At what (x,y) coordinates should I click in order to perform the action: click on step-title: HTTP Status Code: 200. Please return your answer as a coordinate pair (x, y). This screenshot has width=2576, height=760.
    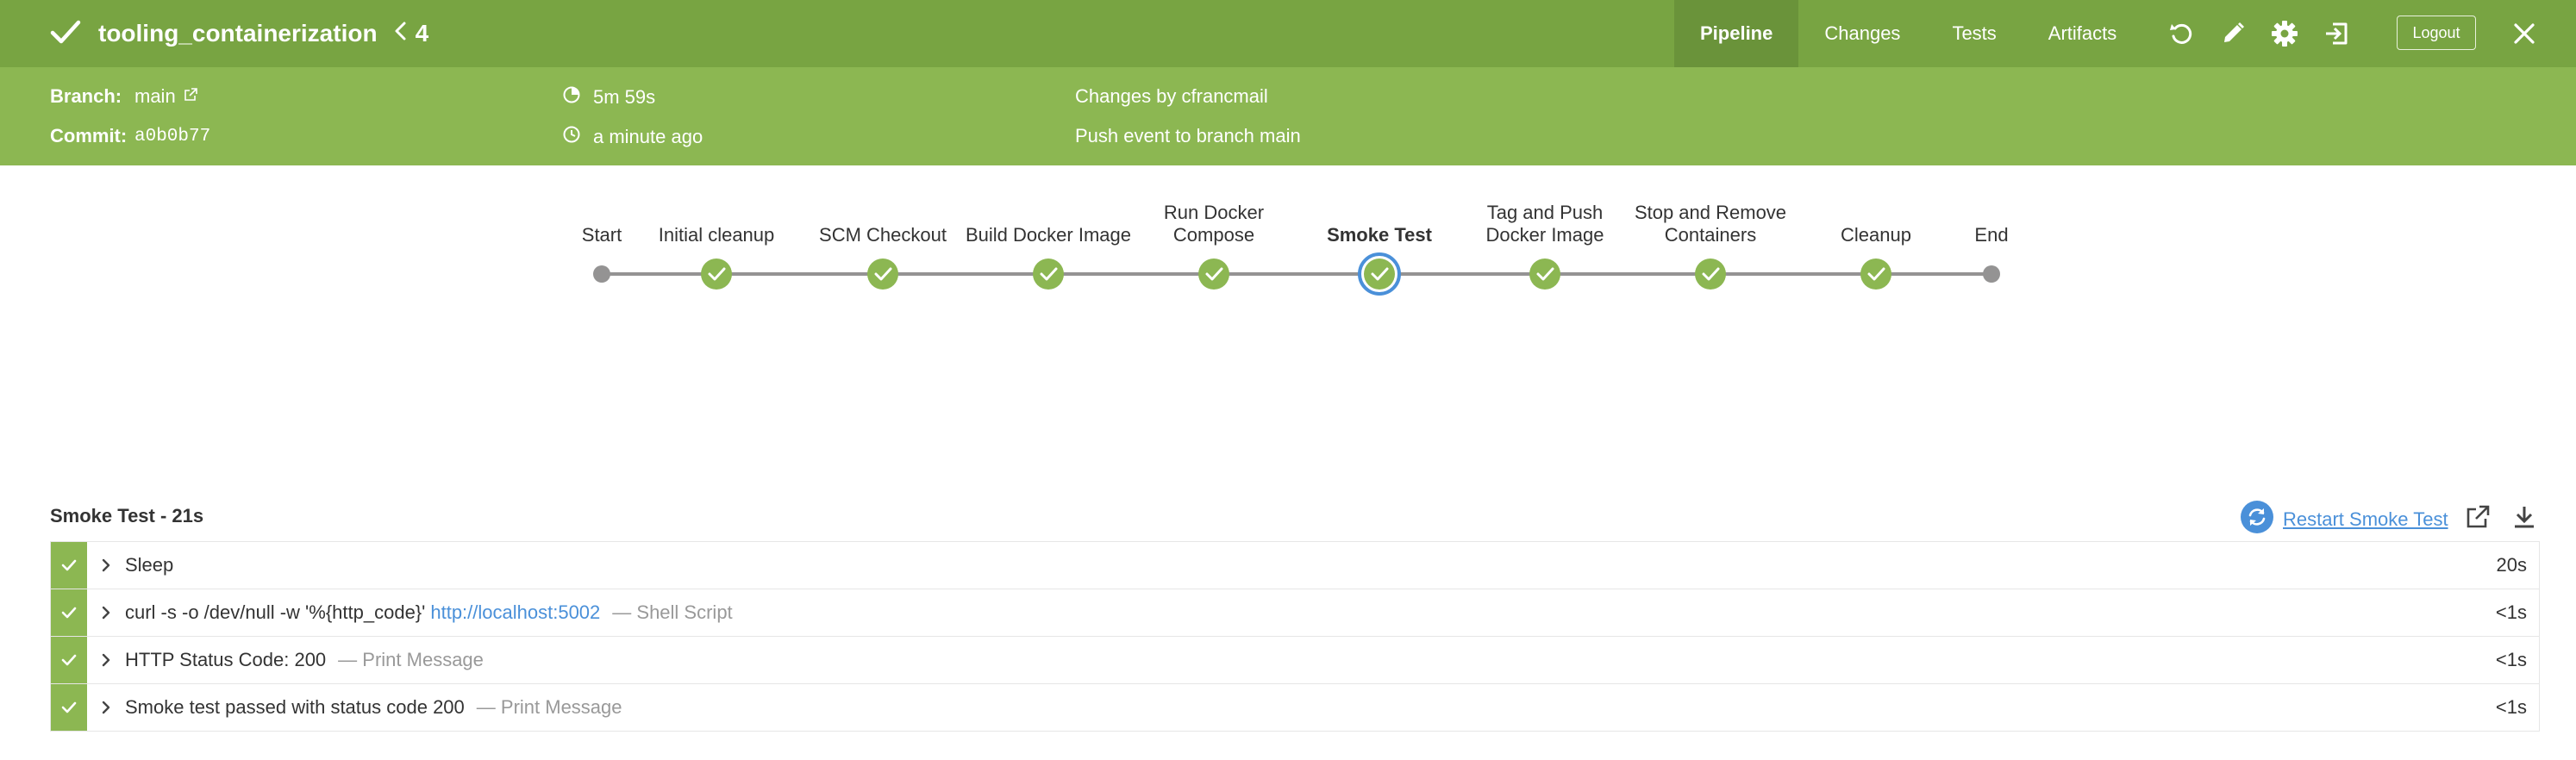
    Looking at the image, I should click on (226, 659).